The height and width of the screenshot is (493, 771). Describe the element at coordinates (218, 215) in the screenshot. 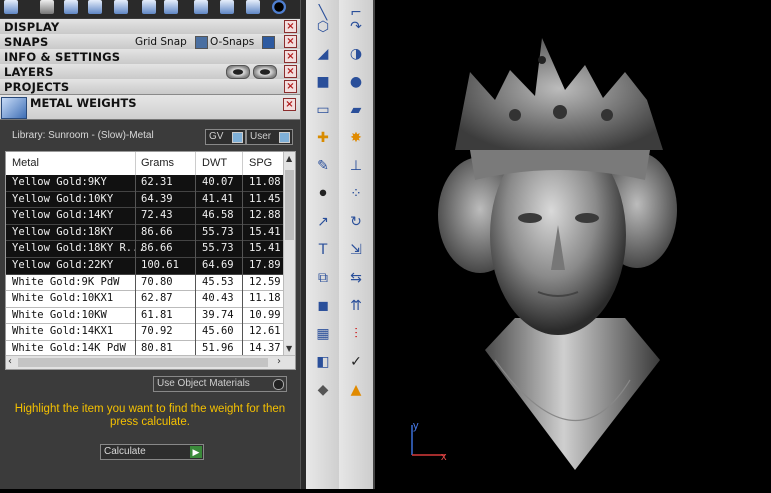

I see `cell-dwt: 46.58` at that location.